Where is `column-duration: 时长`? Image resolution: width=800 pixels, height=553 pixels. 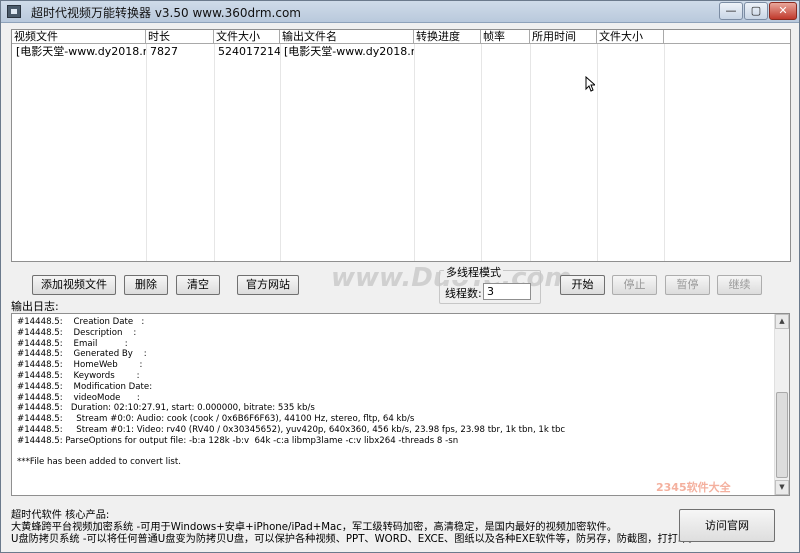
column-duration: 时长 is located at coordinates (180, 37).